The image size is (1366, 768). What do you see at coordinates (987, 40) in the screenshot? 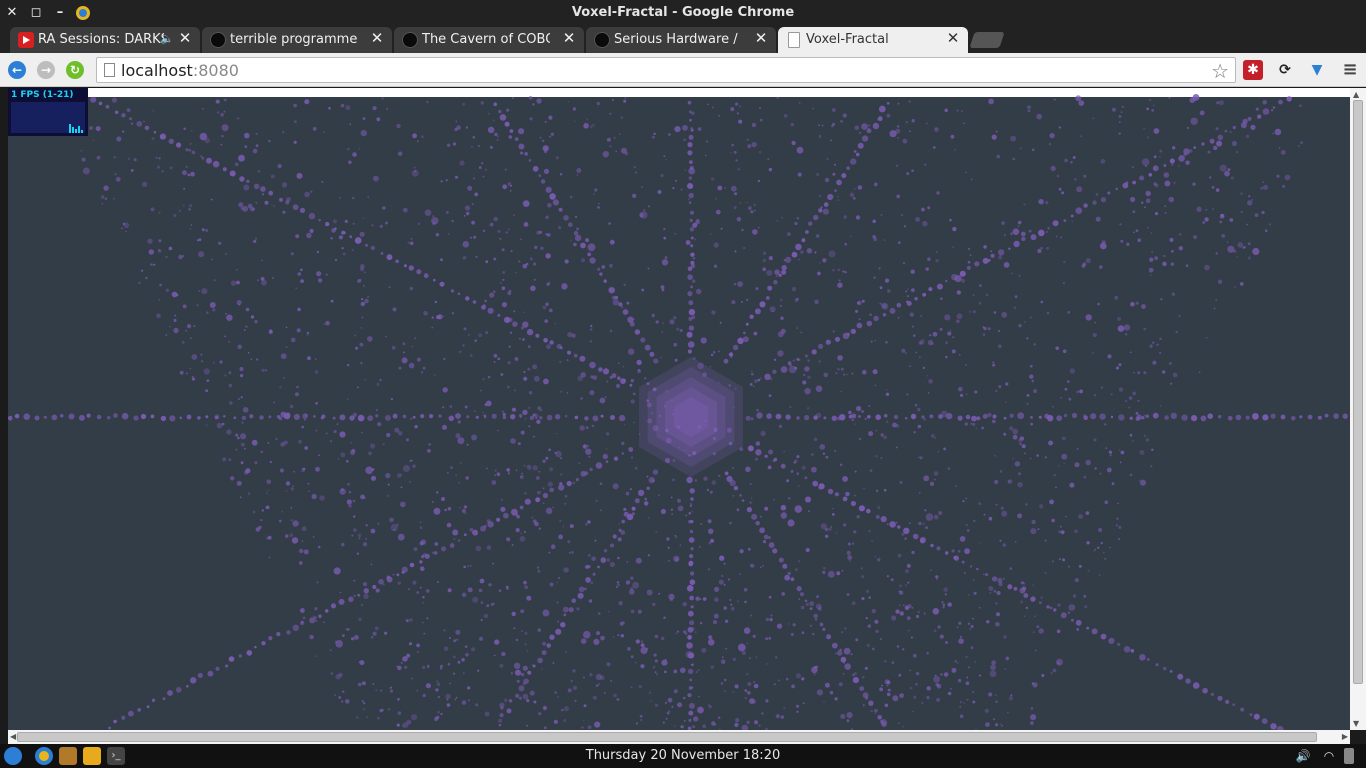
I see `new-tab-button` at bounding box center [987, 40].